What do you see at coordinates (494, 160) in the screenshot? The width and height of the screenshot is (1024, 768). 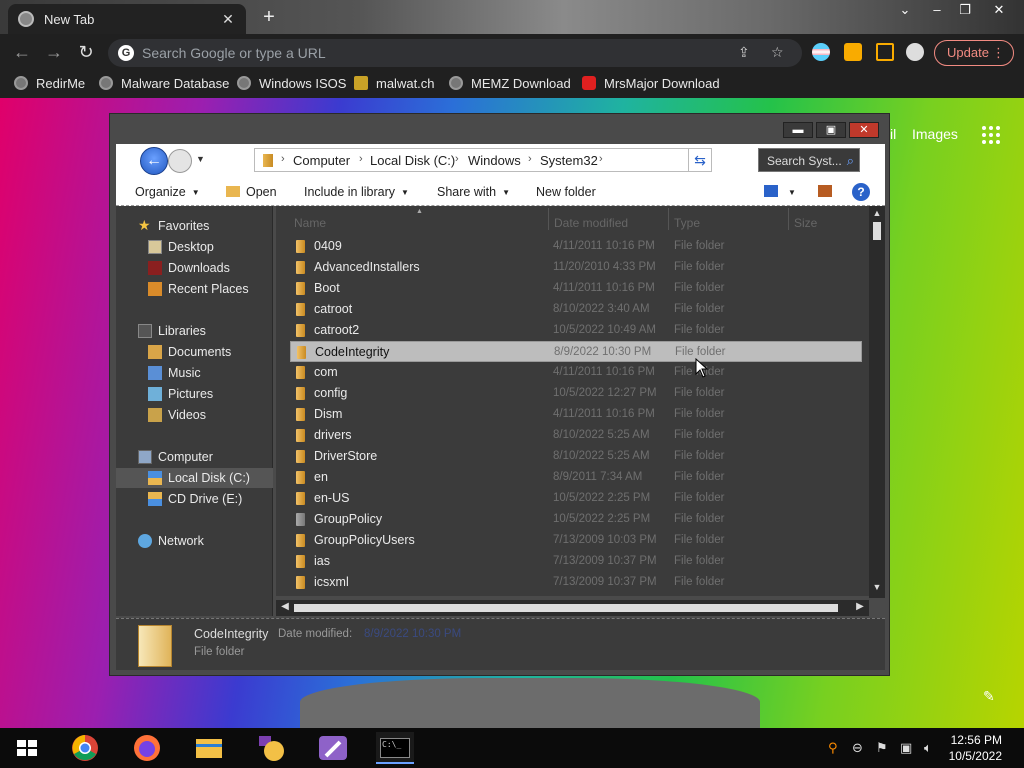 I see `breadcrumb-windows: Windows` at bounding box center [494, 160].